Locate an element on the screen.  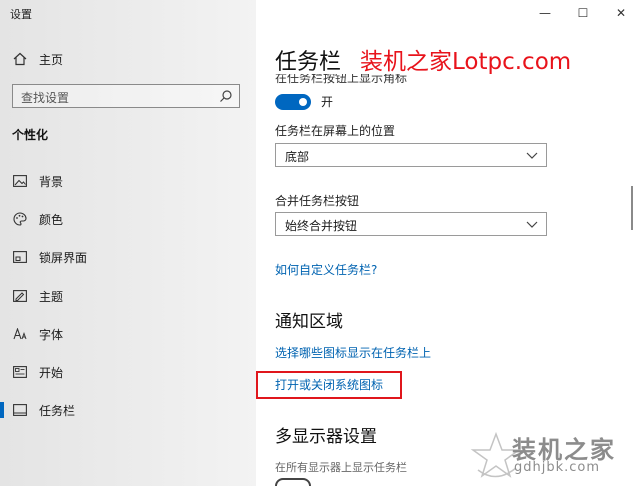
combine-dropdown: 始终合并按钮 is located at coordinates (411, 224).